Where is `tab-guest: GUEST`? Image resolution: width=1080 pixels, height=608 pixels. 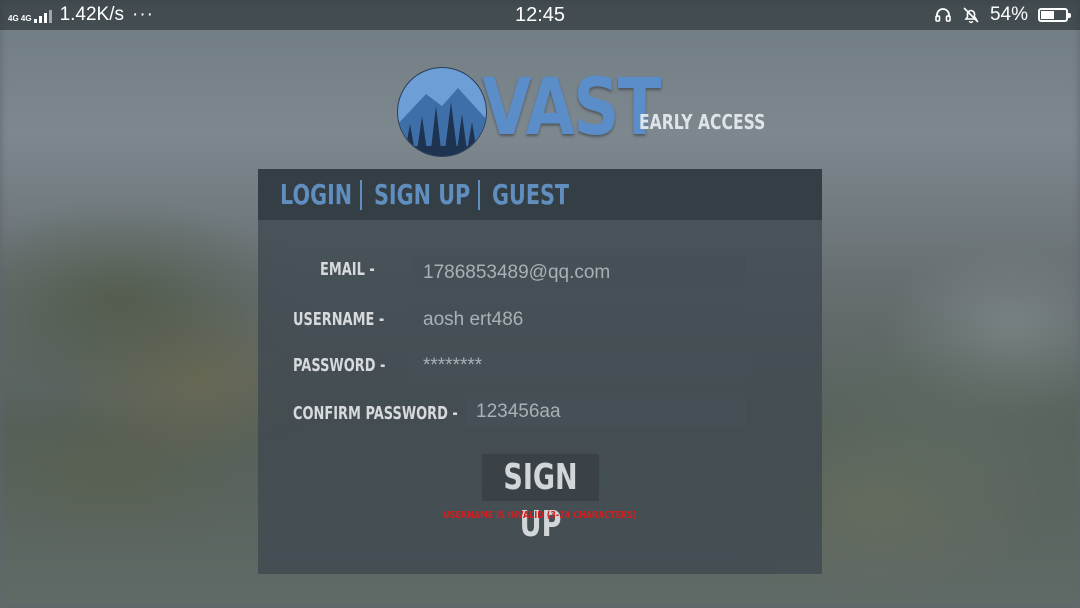
tab-guest: GUEST is located at coordinates (530, 194).